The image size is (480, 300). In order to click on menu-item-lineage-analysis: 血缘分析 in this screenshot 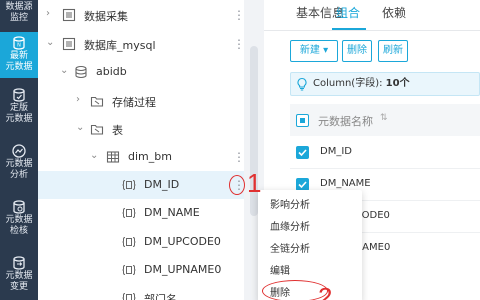, I will do `click(290, 225)`.